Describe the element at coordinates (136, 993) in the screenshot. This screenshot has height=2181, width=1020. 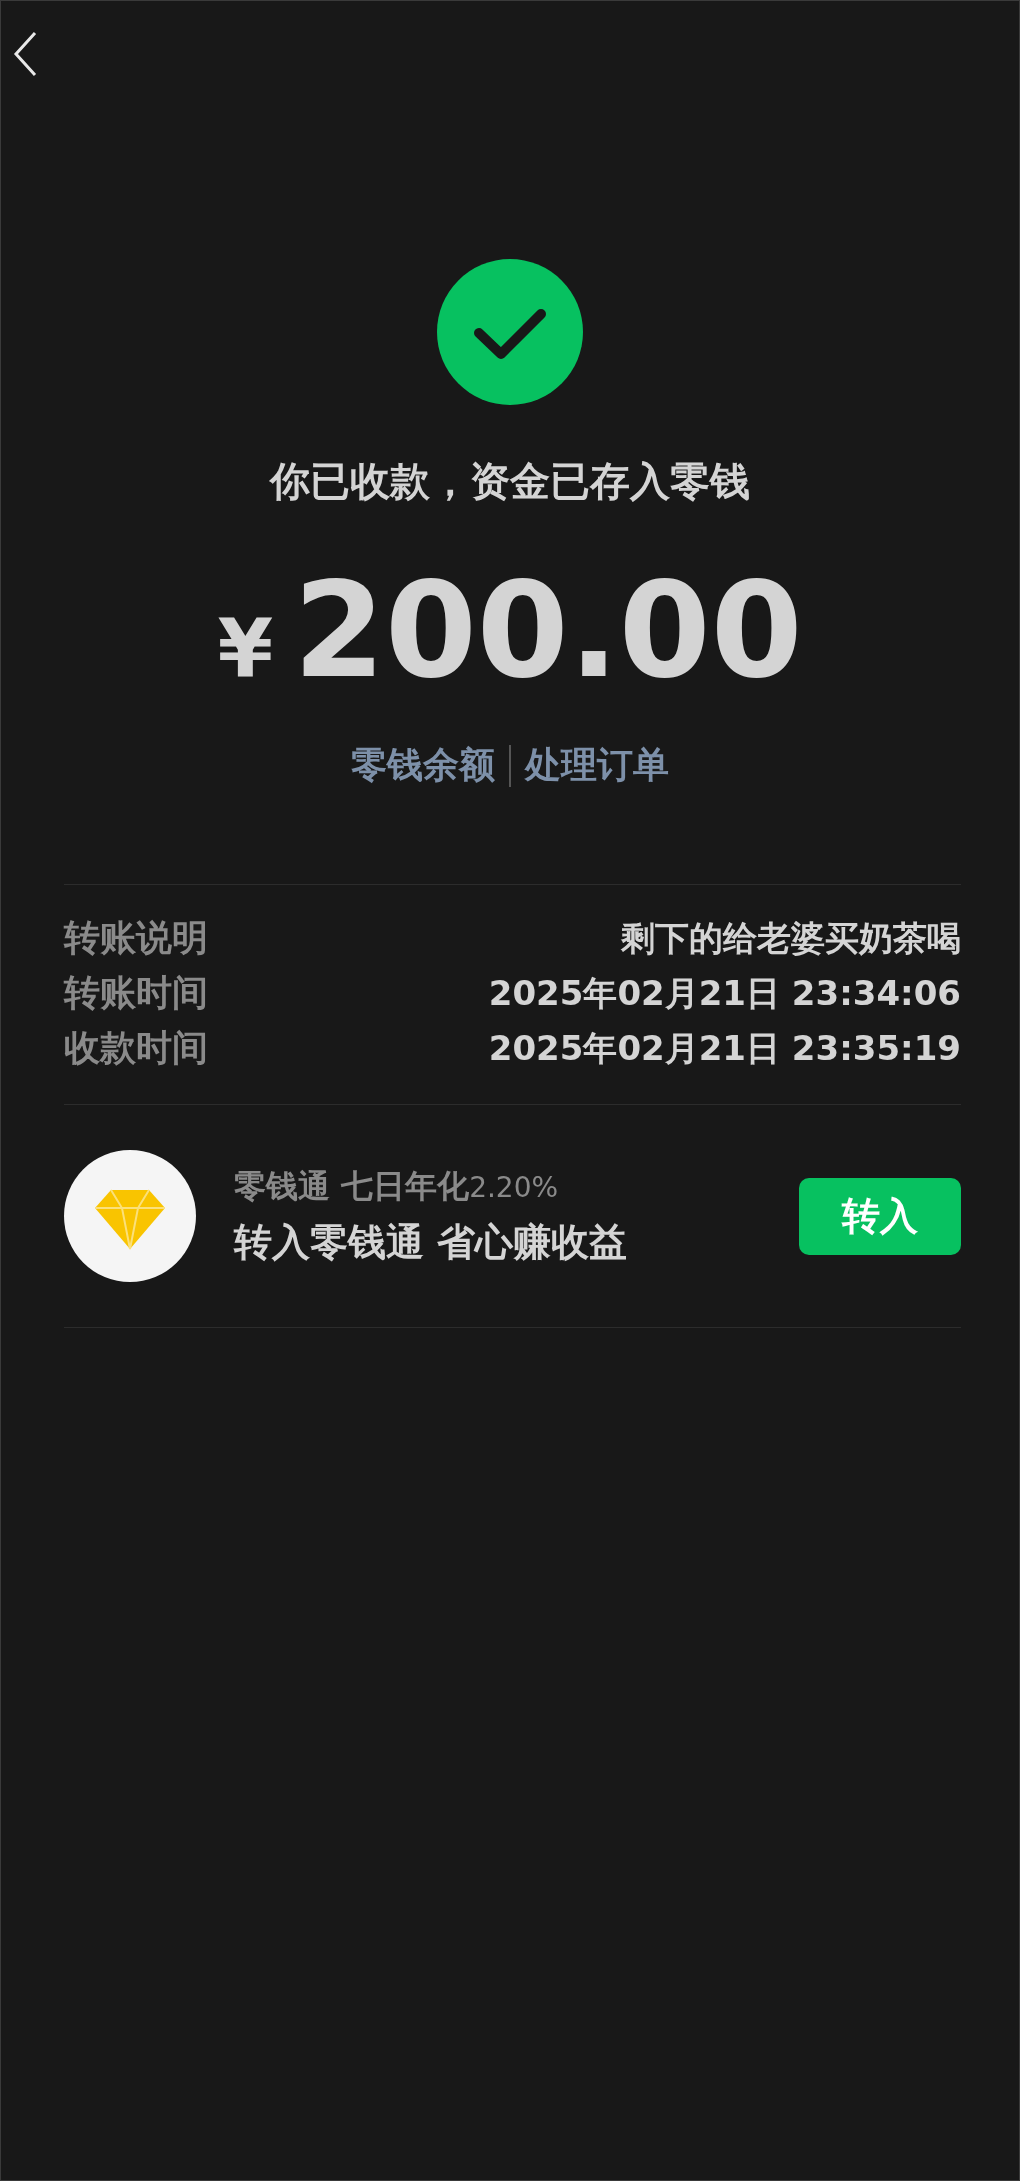
I see `detail-label: 转账时间` at that location.